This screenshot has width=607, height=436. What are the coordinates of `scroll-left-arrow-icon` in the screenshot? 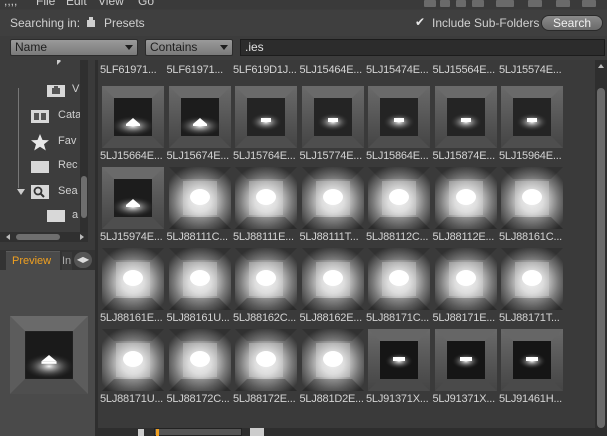 It's located at (8, 237).